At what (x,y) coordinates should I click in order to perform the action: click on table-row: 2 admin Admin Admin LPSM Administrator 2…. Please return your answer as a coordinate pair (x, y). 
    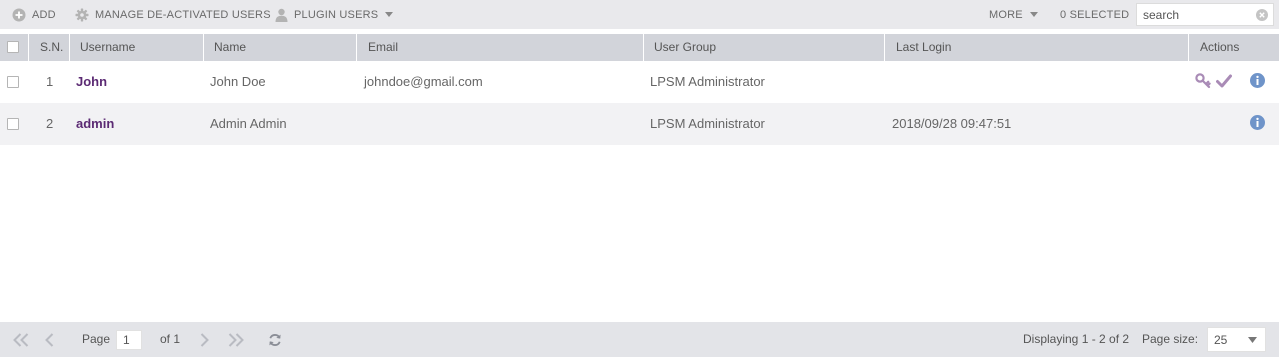
    Looking at the image, I should click on (639, 124).